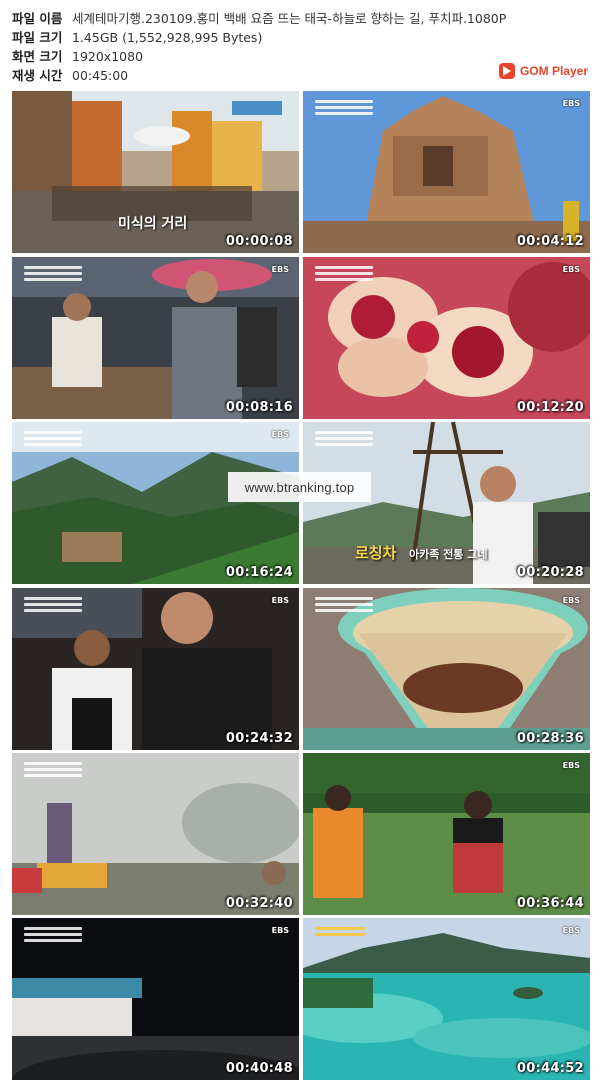 This screenshot has height=1090, width=600. Describe the element at coordinates (550, 407) in the screenshot. I see `timestamp: 00:12:20` at that location.